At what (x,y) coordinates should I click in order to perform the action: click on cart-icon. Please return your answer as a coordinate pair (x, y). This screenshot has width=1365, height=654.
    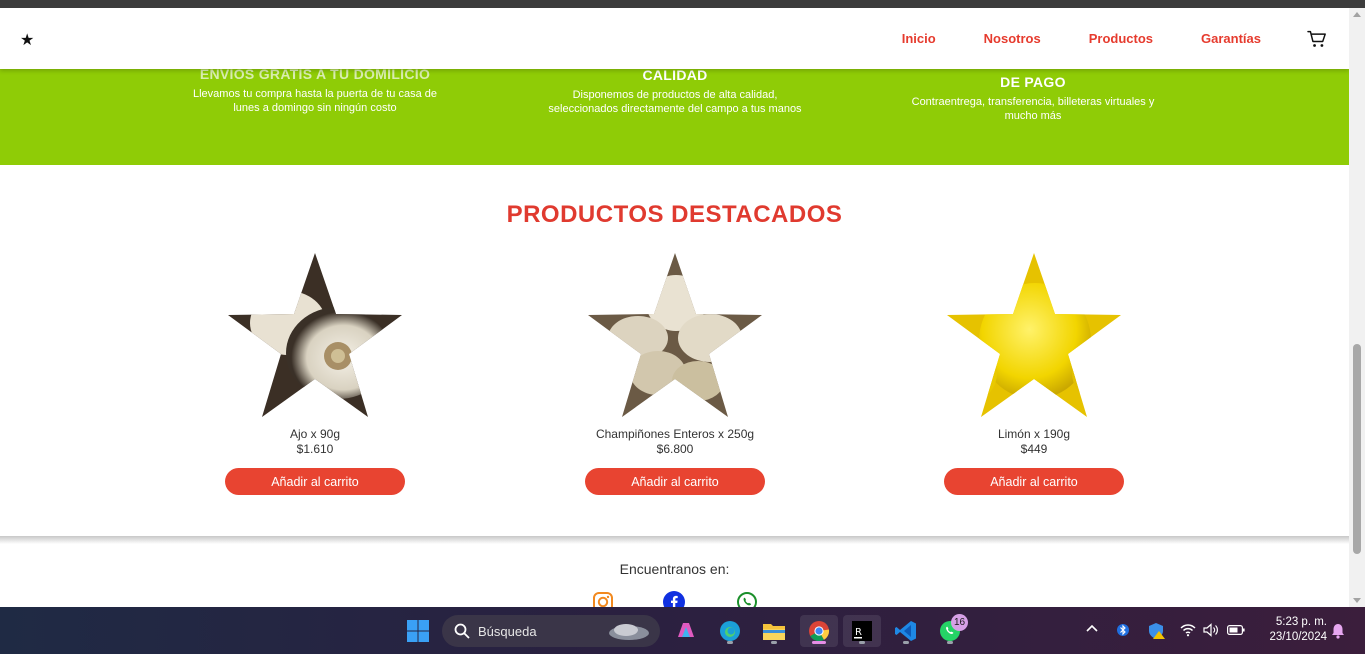
    Looking at the image, I should click on (1317, 39).